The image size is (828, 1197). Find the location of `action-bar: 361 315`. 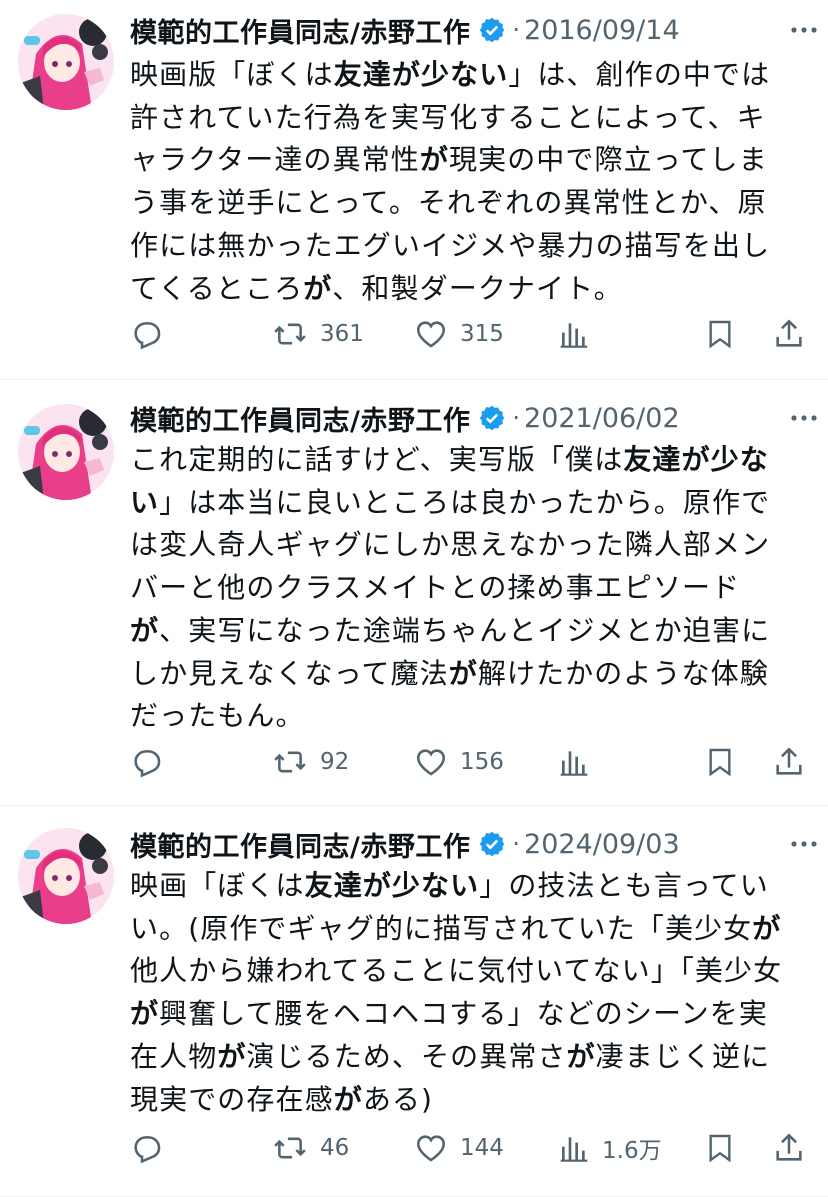

action-bar: 361 315 is located at coordinates (470, 334).